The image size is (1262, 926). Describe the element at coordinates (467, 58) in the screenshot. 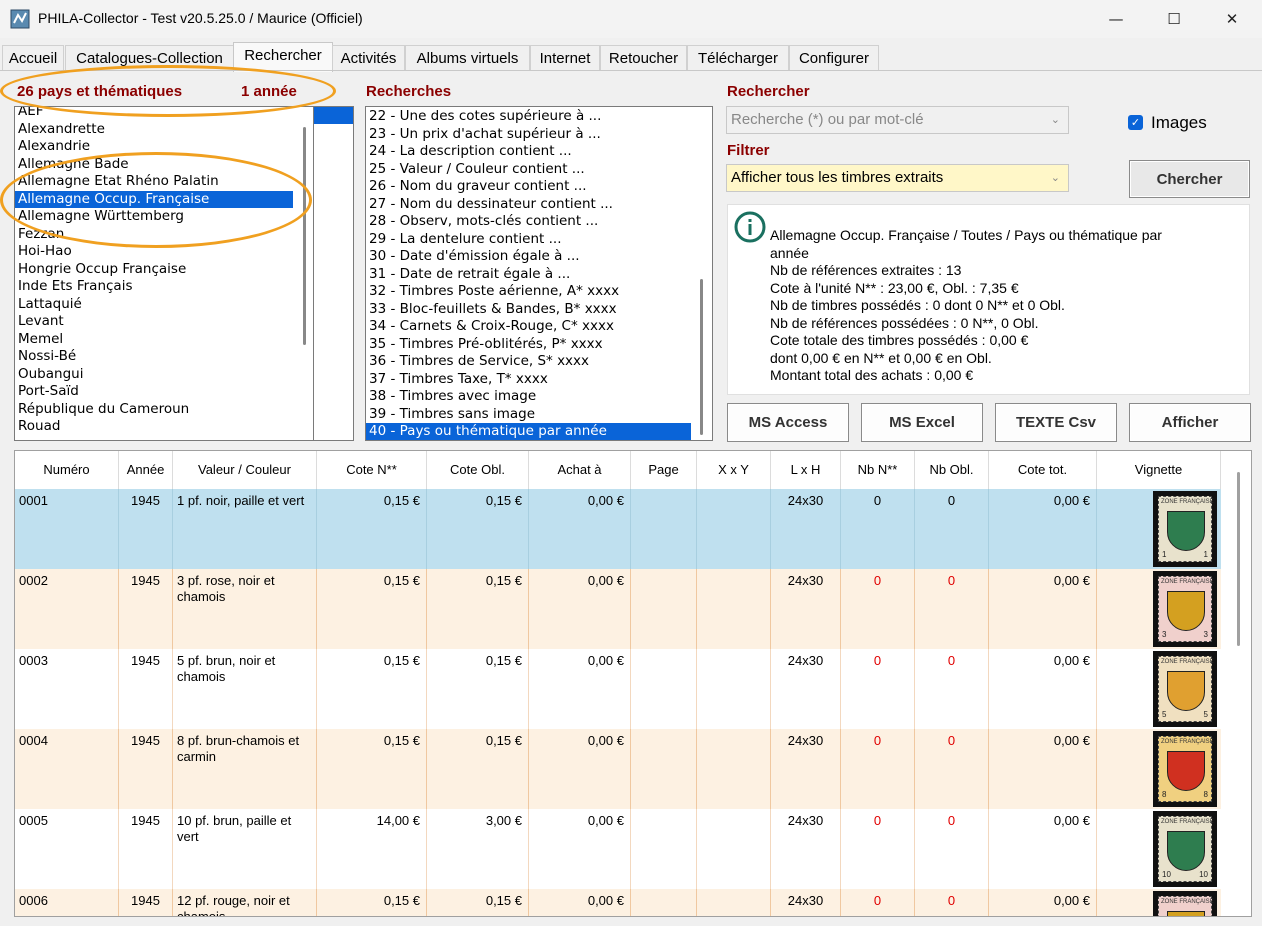

I see `tab-albums-virtuels: Albums virtuels` at that location.